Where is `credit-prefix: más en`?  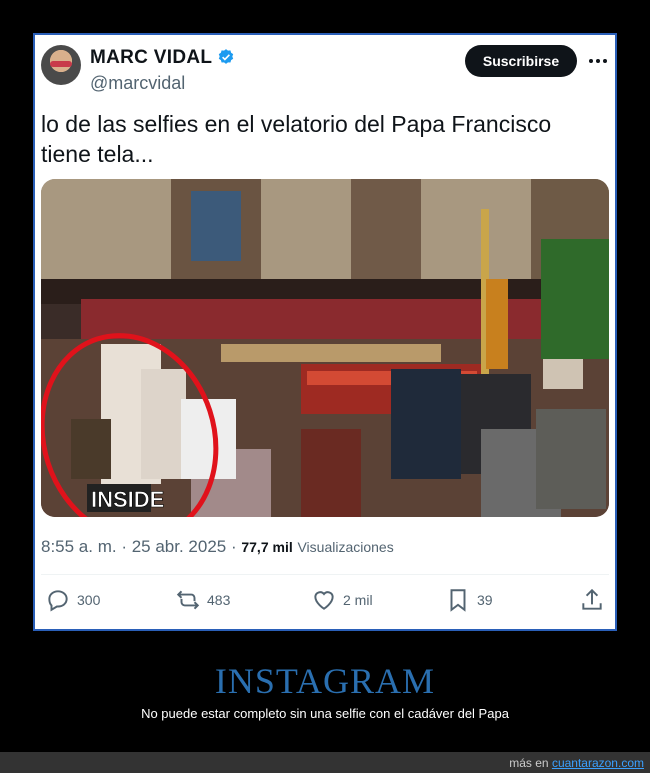 credit-prefix: más en is located at coordinates (529, 763).